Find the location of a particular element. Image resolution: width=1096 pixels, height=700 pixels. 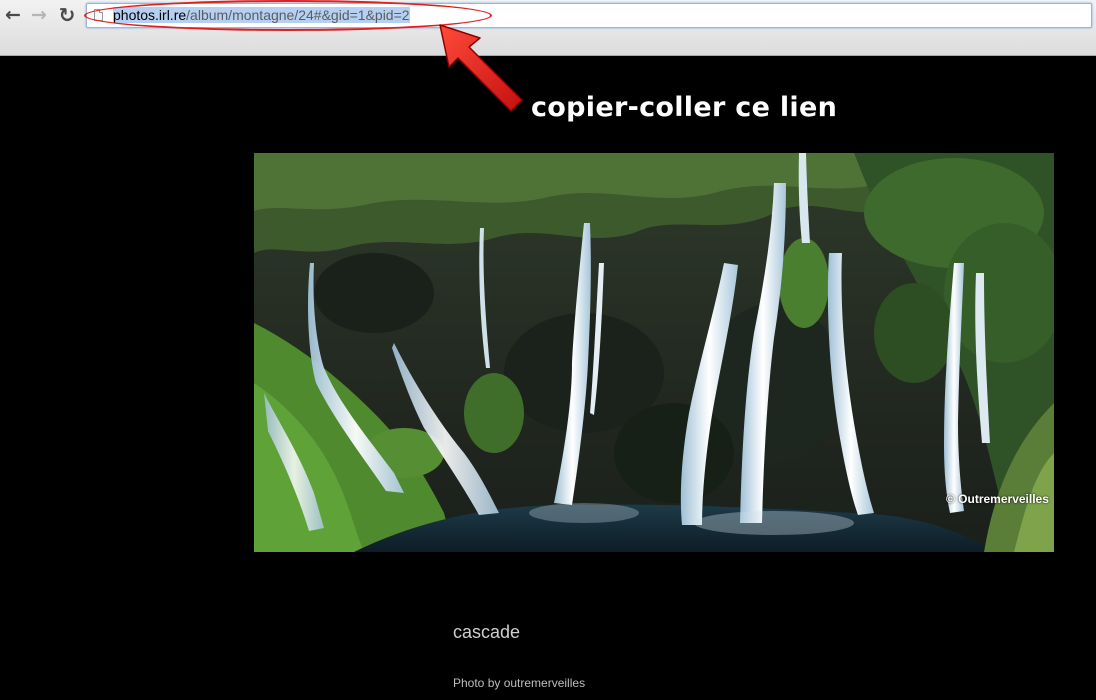

photo-watermark: © Outremerveilles is located at coordinates (997, 499).